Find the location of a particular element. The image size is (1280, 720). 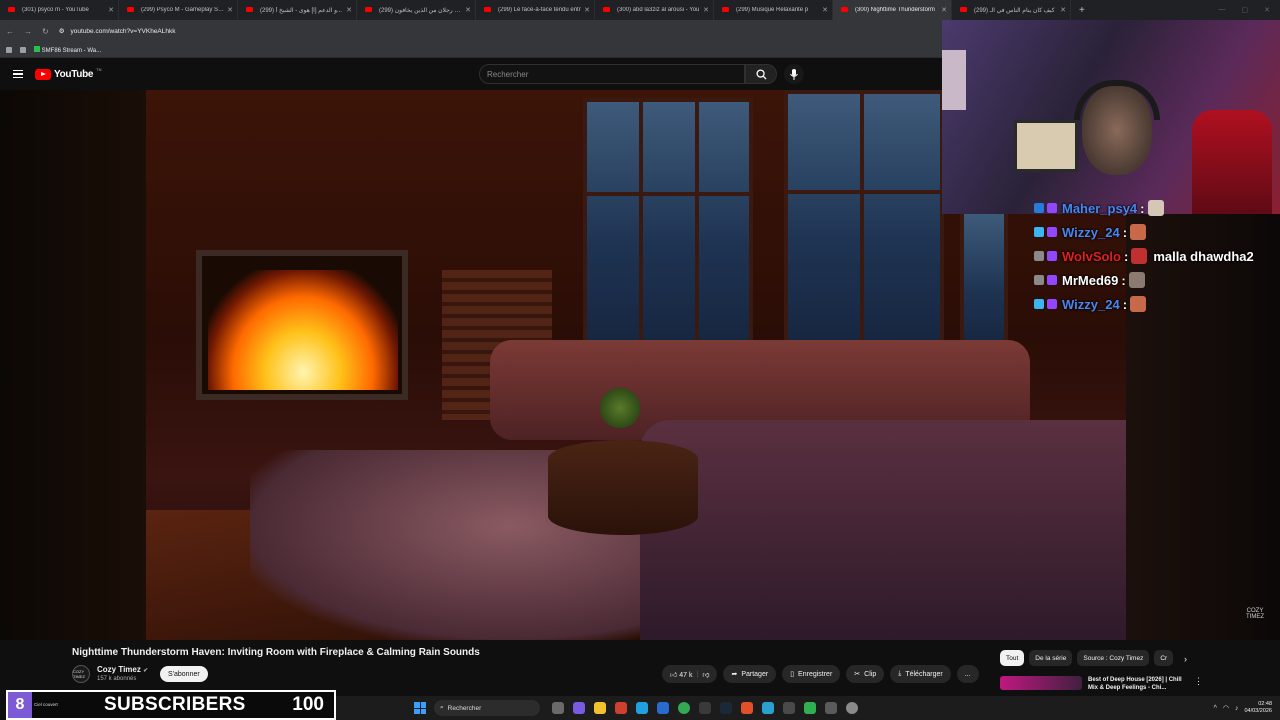

close-window-icon: ✕ is located at coordinates (1267, 10).